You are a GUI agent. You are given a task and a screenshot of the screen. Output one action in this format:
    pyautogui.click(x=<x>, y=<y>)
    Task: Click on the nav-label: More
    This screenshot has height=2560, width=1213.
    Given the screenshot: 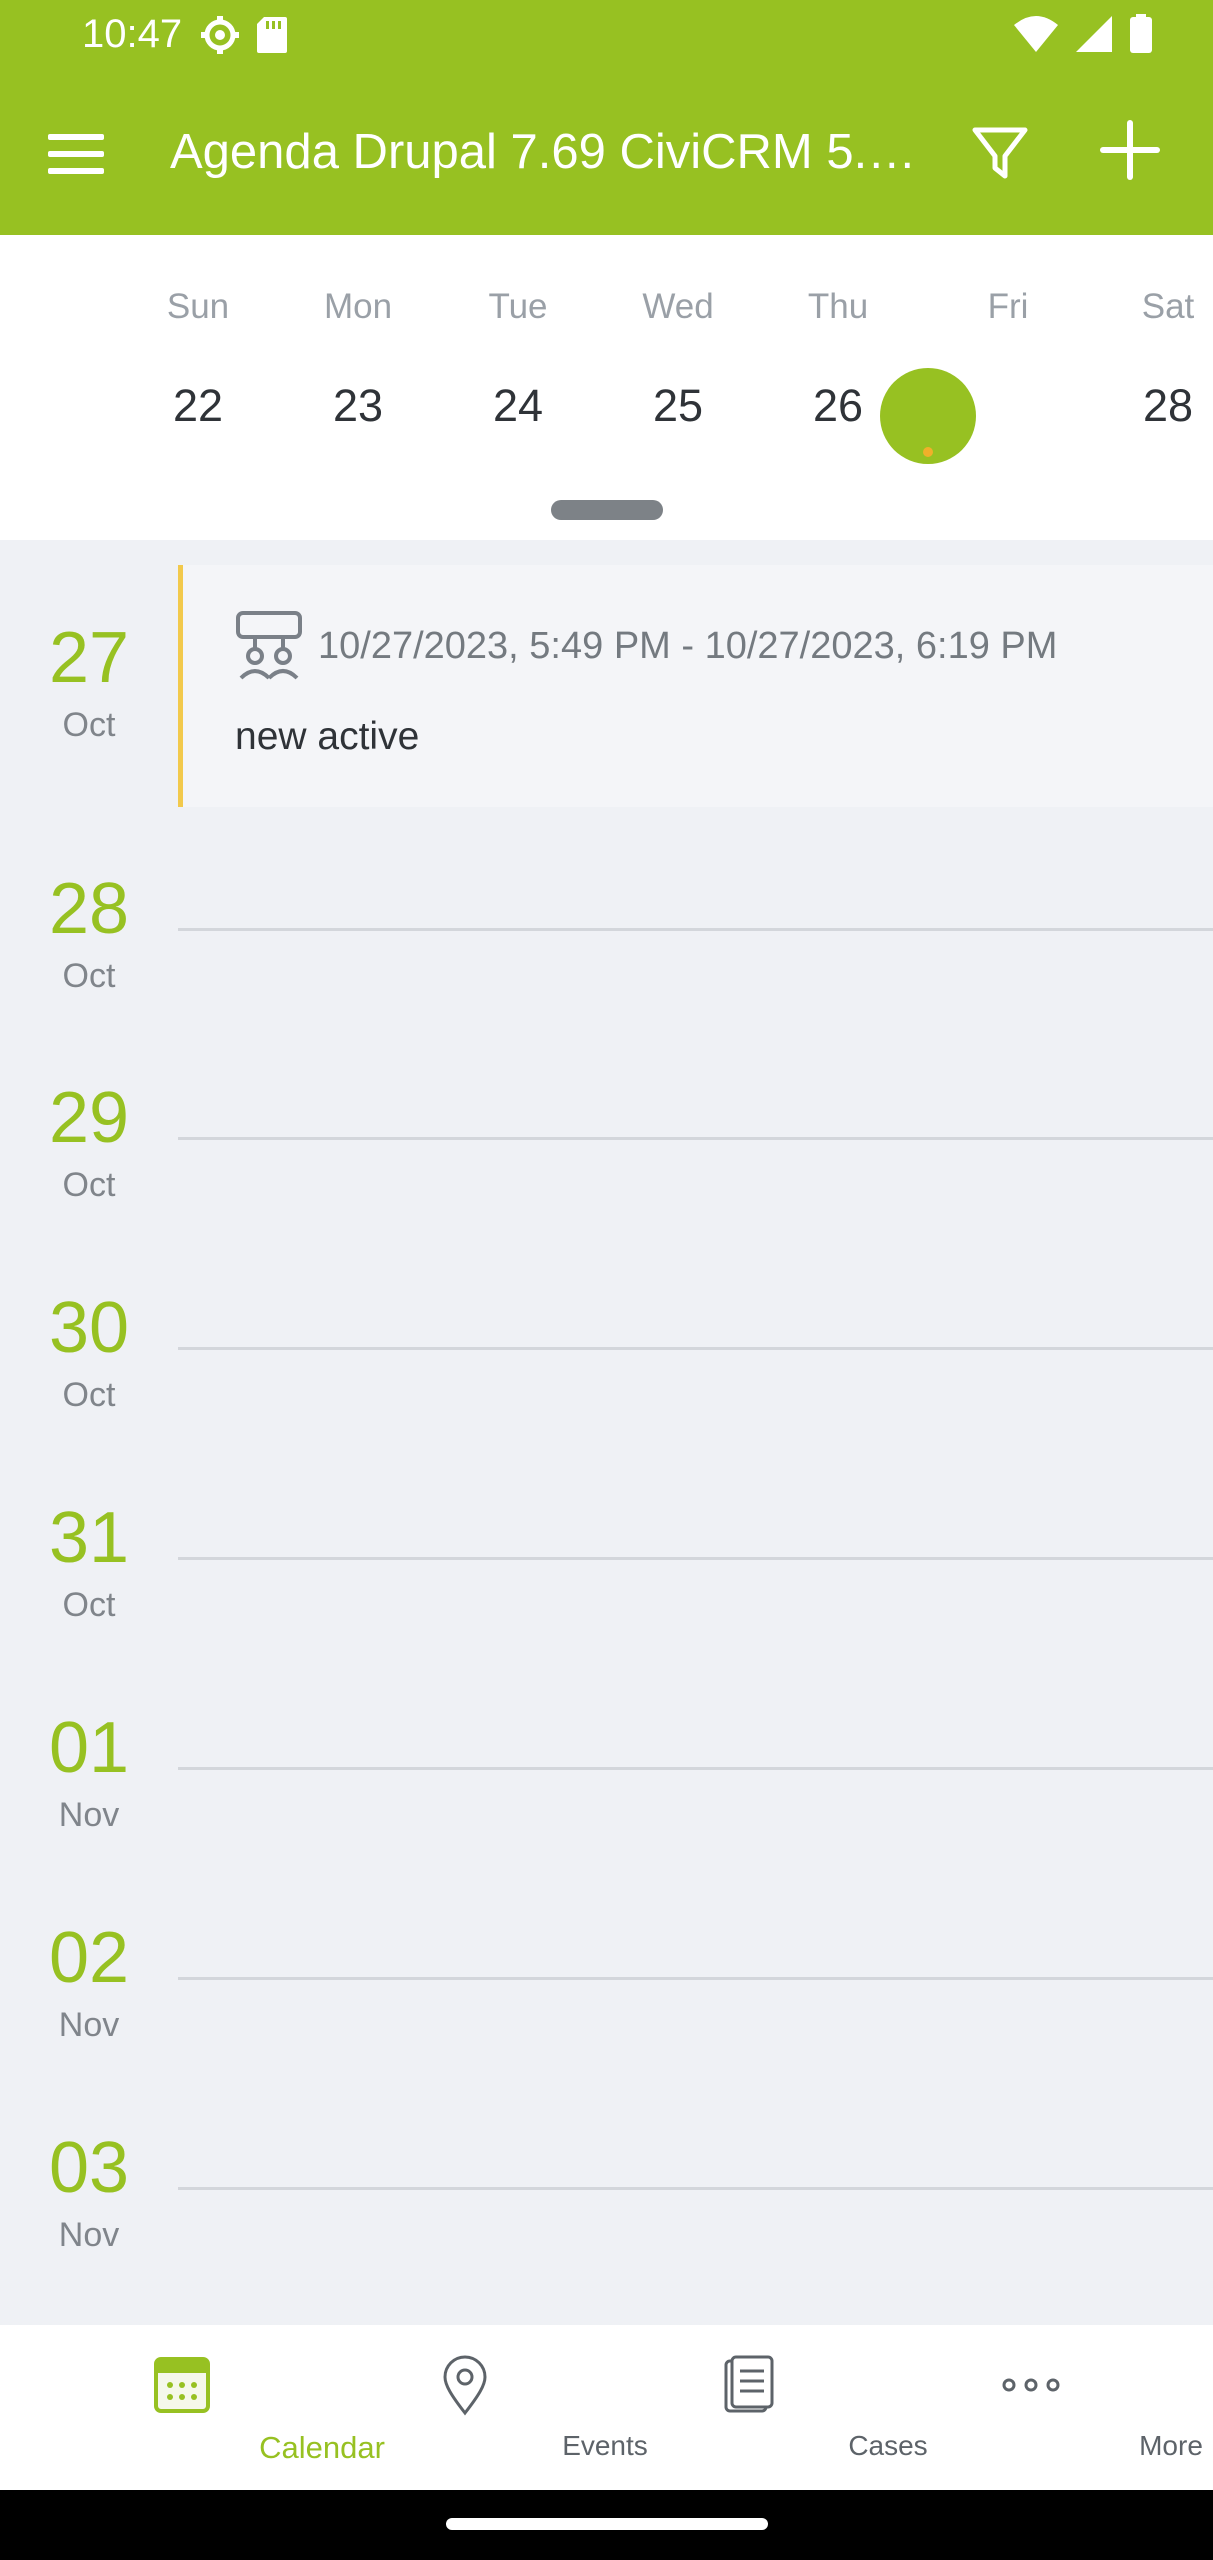 What is the action you would take?
    pyautogui.click(x=1171, y=2445)
    